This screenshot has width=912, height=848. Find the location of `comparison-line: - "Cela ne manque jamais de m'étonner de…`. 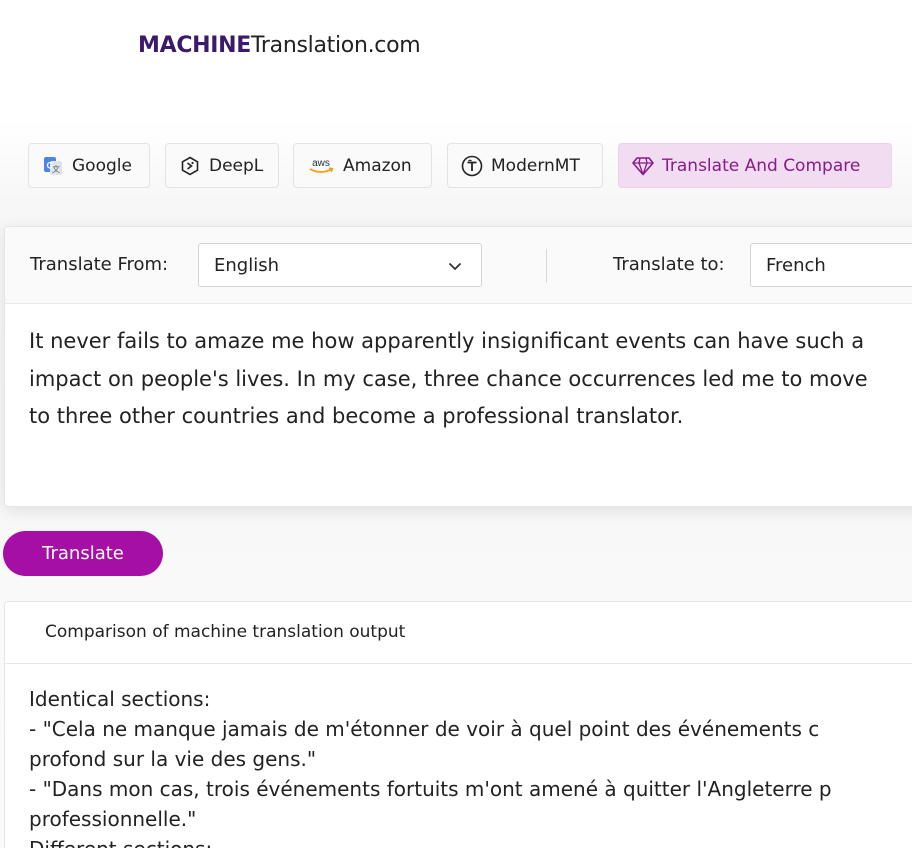

comparison-line: - "Cela ne manque jamais de m'étonner de… is located at coordinates (424, 729).